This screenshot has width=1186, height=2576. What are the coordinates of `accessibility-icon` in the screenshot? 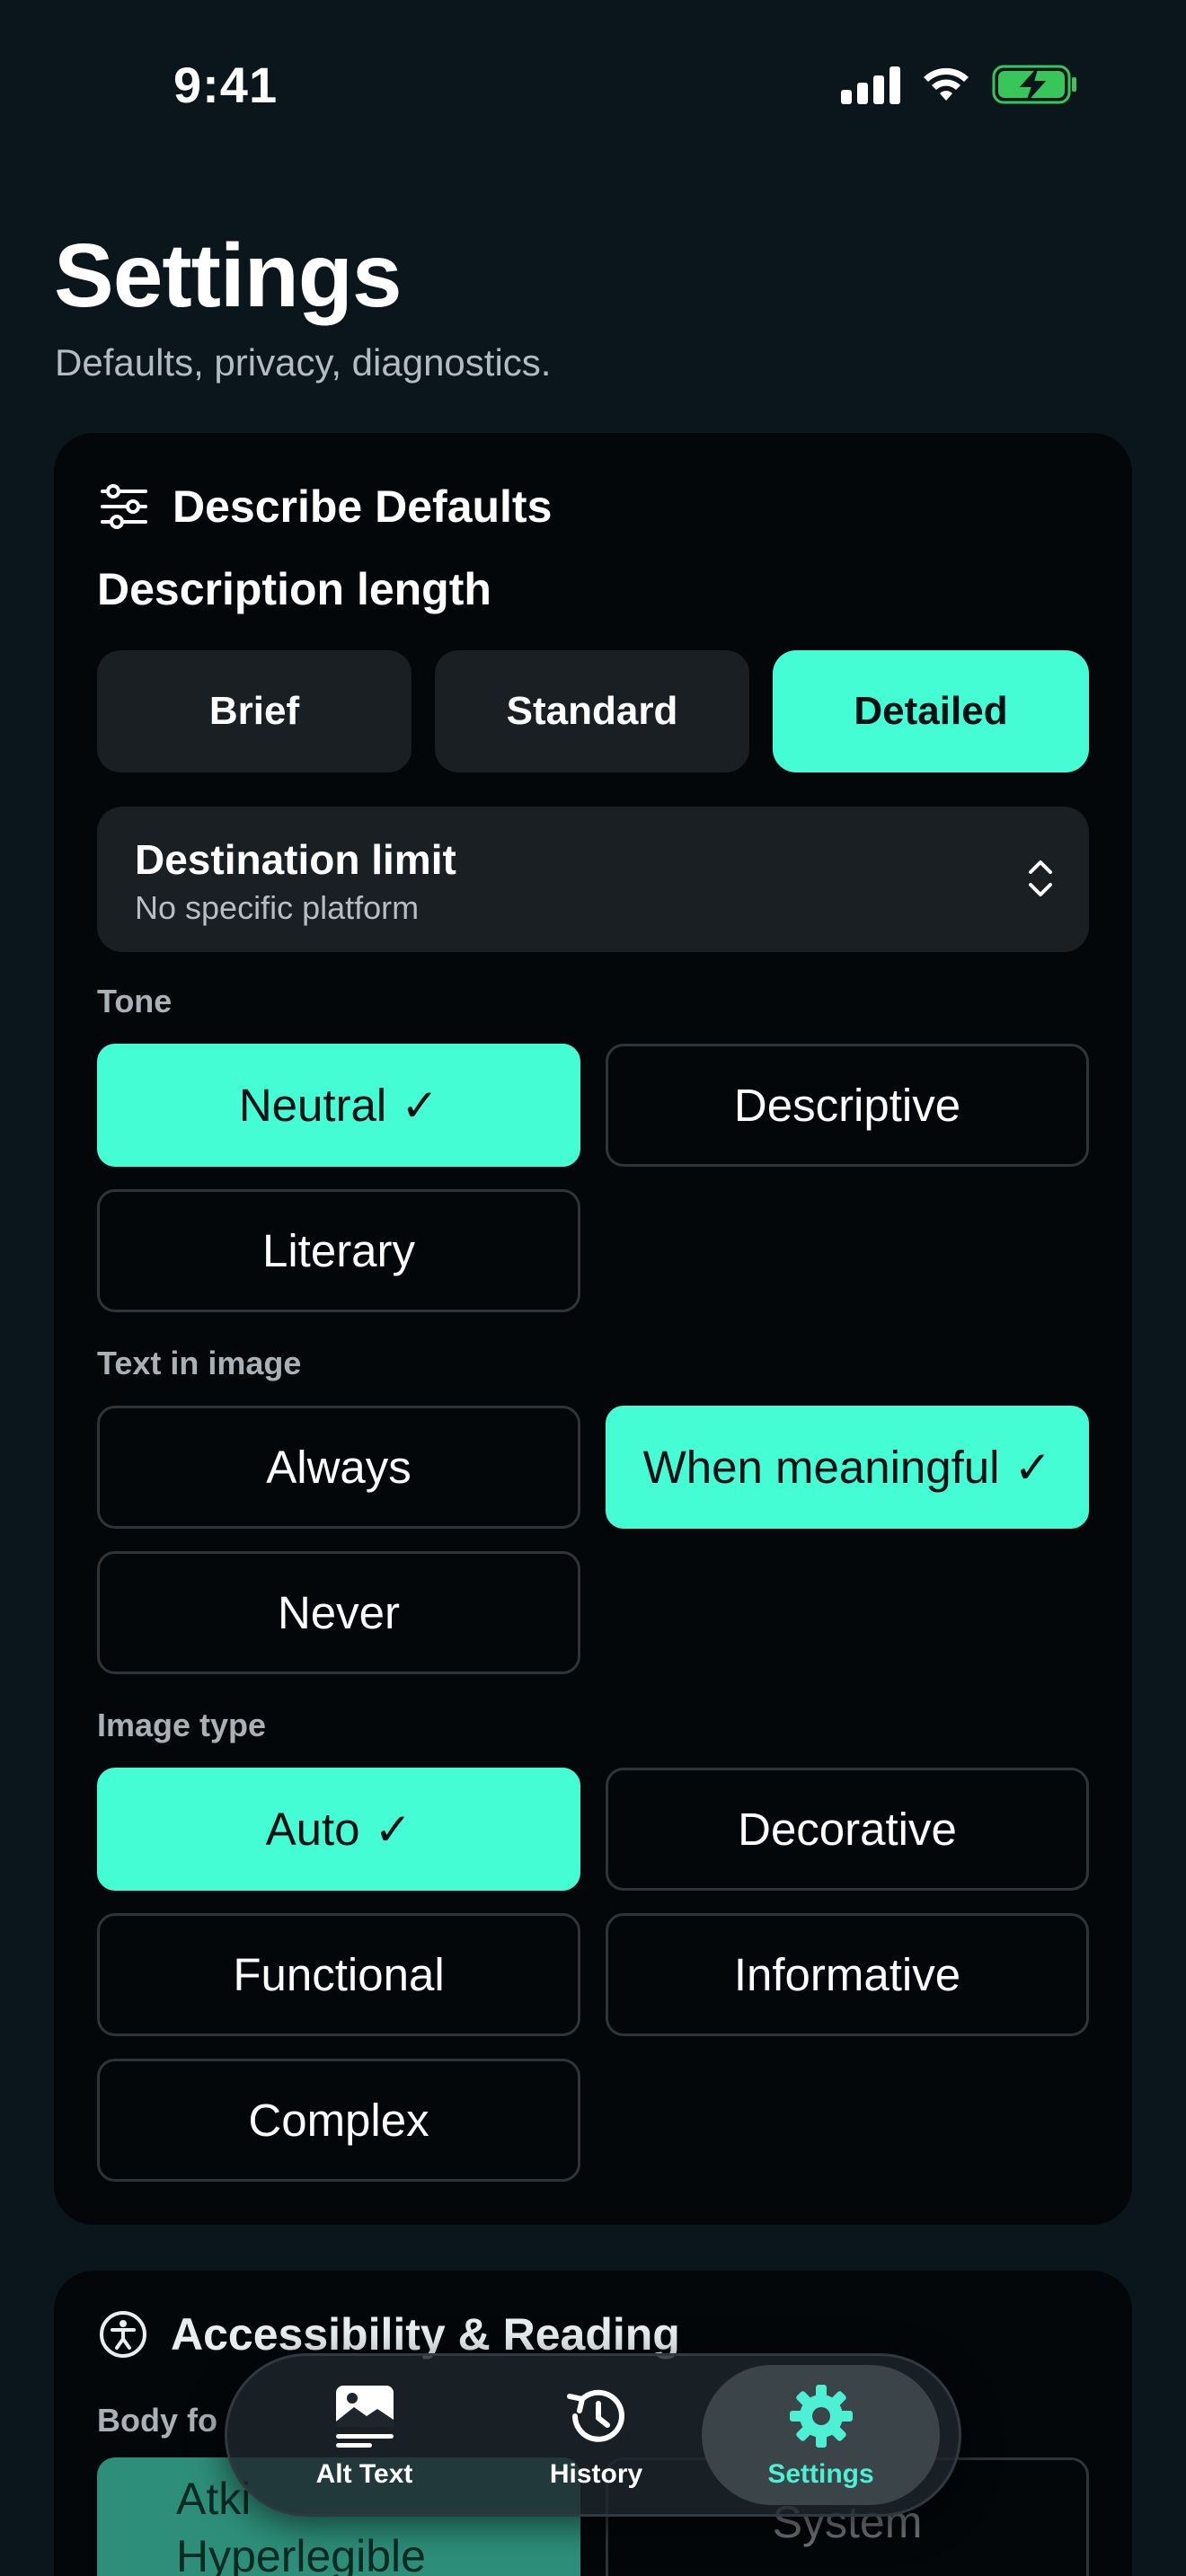 It's located at (123, 2334).